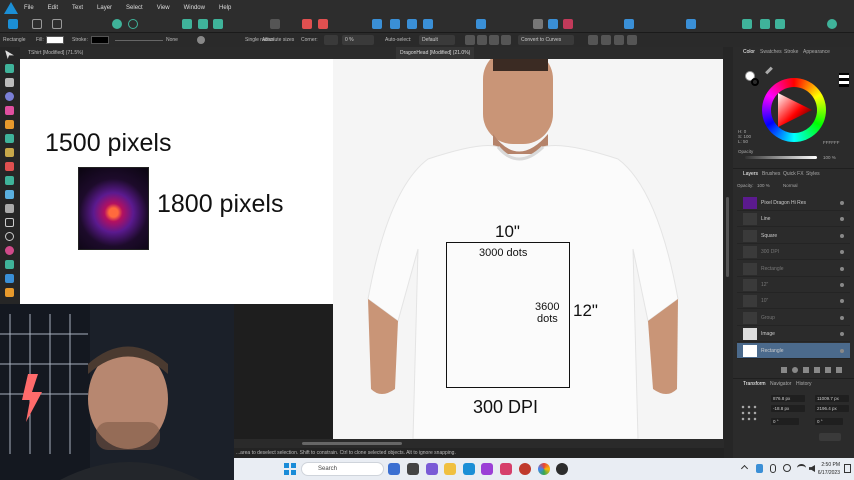 This screenshot has width=854, height=480. I want to click on transform-rotation-field: 0 °, so click(785, 421).